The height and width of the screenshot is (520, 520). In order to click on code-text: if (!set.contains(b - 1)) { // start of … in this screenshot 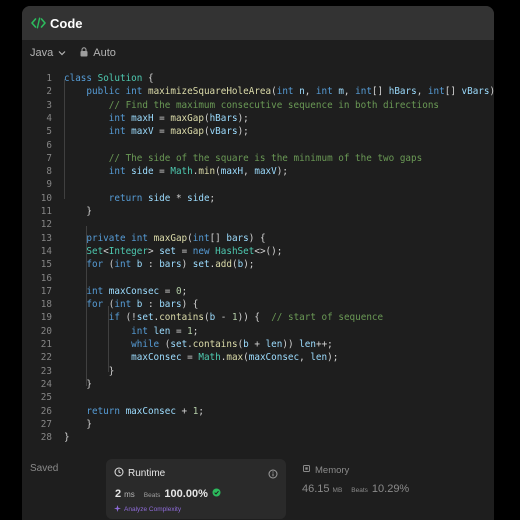, I will do `click(223, 317)`.